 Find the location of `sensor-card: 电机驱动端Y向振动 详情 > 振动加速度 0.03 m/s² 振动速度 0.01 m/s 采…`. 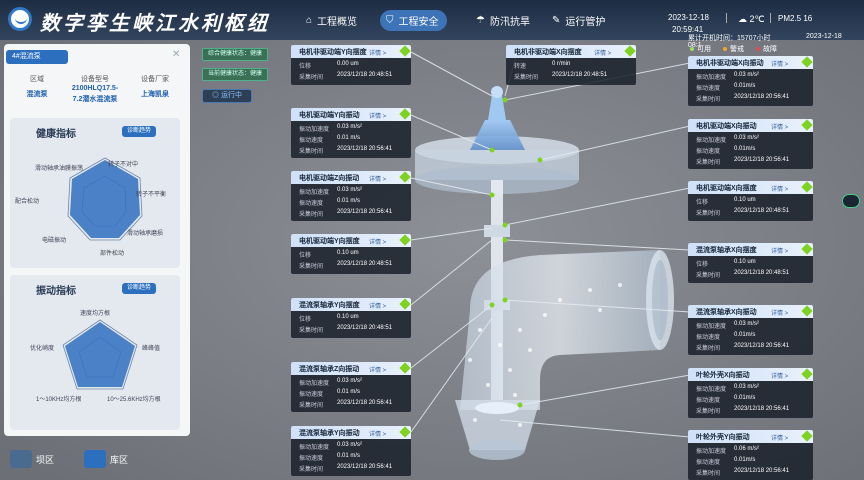

sensor-card: 电机驱动端Y向振动 详情 > 振动加速度 0.03 m/s² 振动速度 0.01 m/s 采… is located at coordinates (351, 133).